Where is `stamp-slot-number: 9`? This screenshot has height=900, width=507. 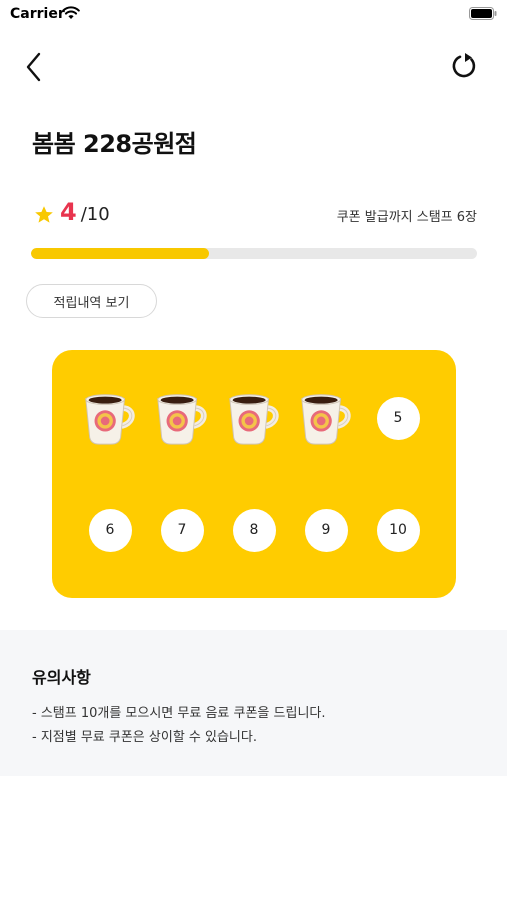 stamp-slot-number: 9 is located at coordinates (326, 530).